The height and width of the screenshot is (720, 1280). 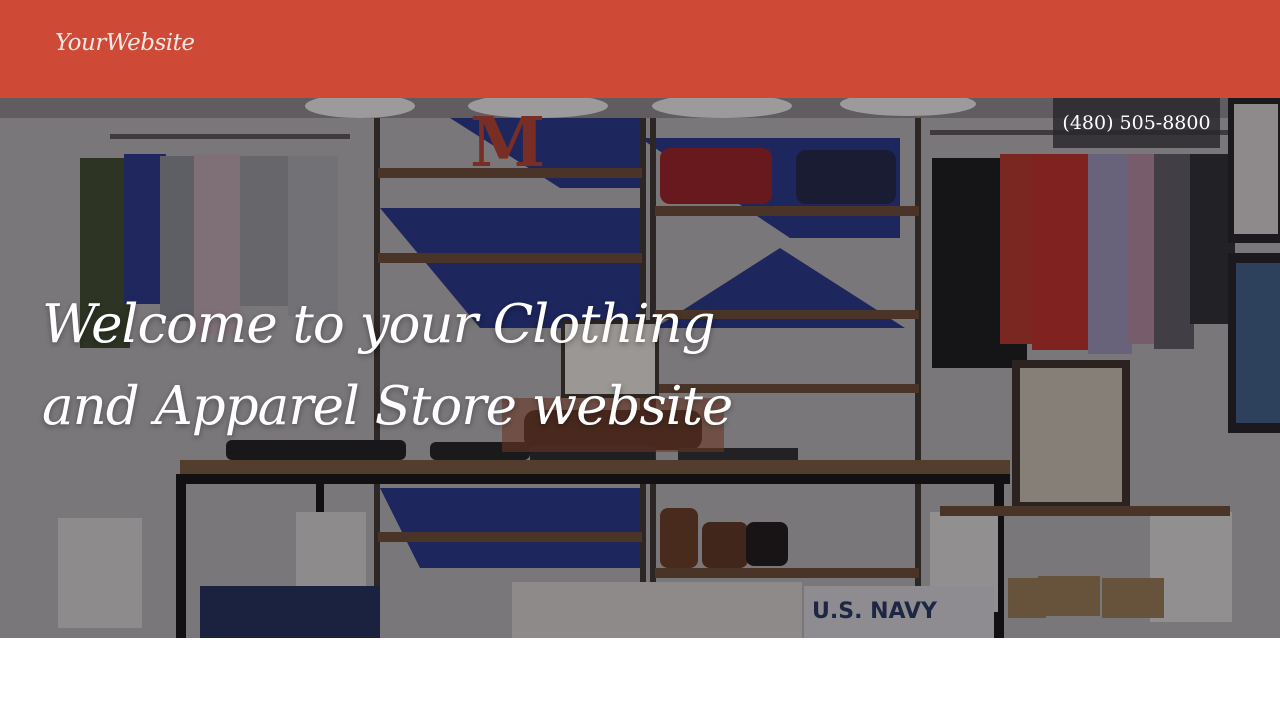 What do you see at coordinates (640, 49) in the screenshot?
I see `site-header: YourWebsite` at bounding box center [640, 49].